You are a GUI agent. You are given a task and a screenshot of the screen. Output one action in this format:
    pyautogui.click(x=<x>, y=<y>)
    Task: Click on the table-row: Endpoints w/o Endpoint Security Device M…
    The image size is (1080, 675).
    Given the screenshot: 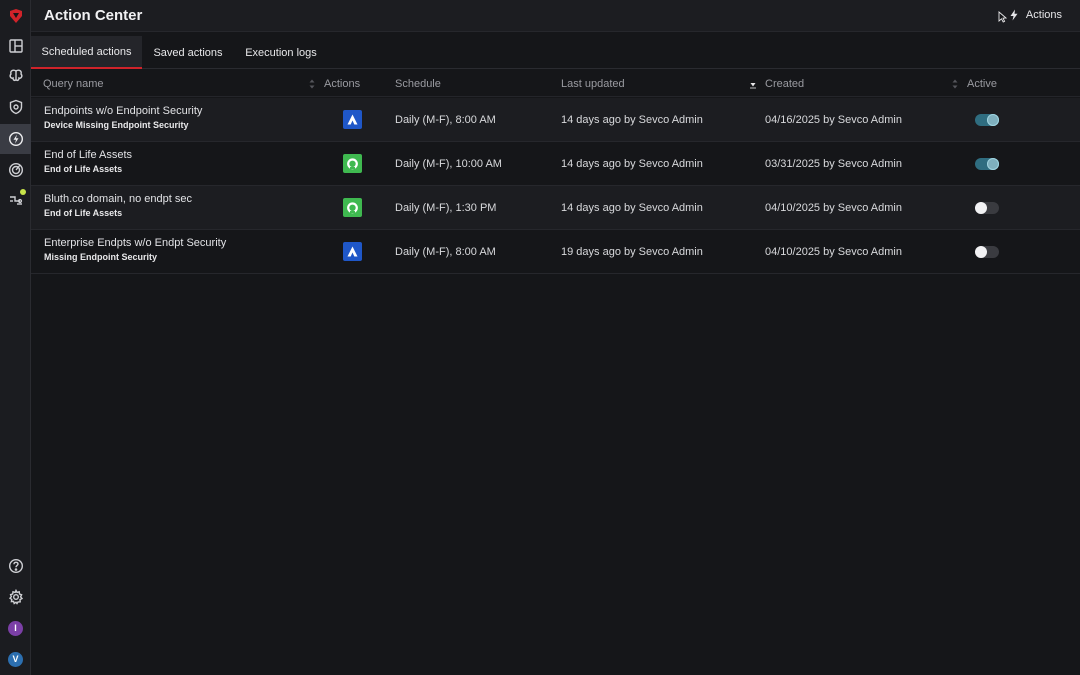 What is the action you would take?
    pyautogui.click(x=555, y=120)
    